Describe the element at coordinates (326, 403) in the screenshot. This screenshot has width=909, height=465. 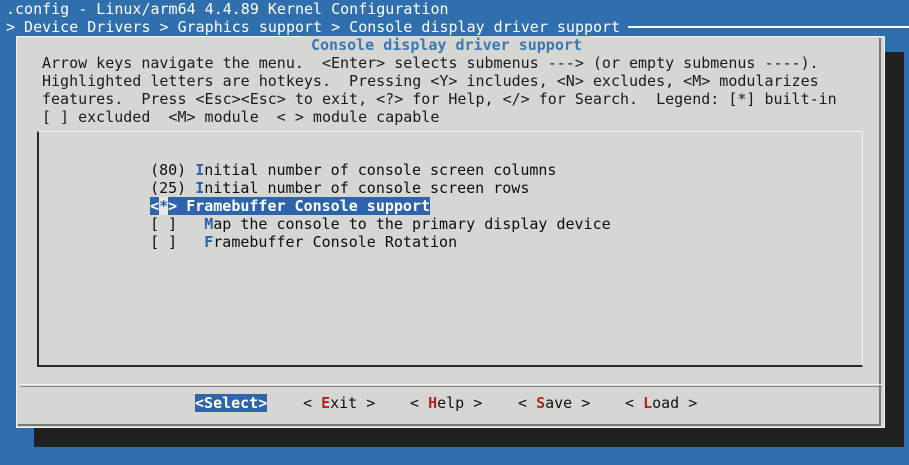
I see `button-hotkey: E` at that location.